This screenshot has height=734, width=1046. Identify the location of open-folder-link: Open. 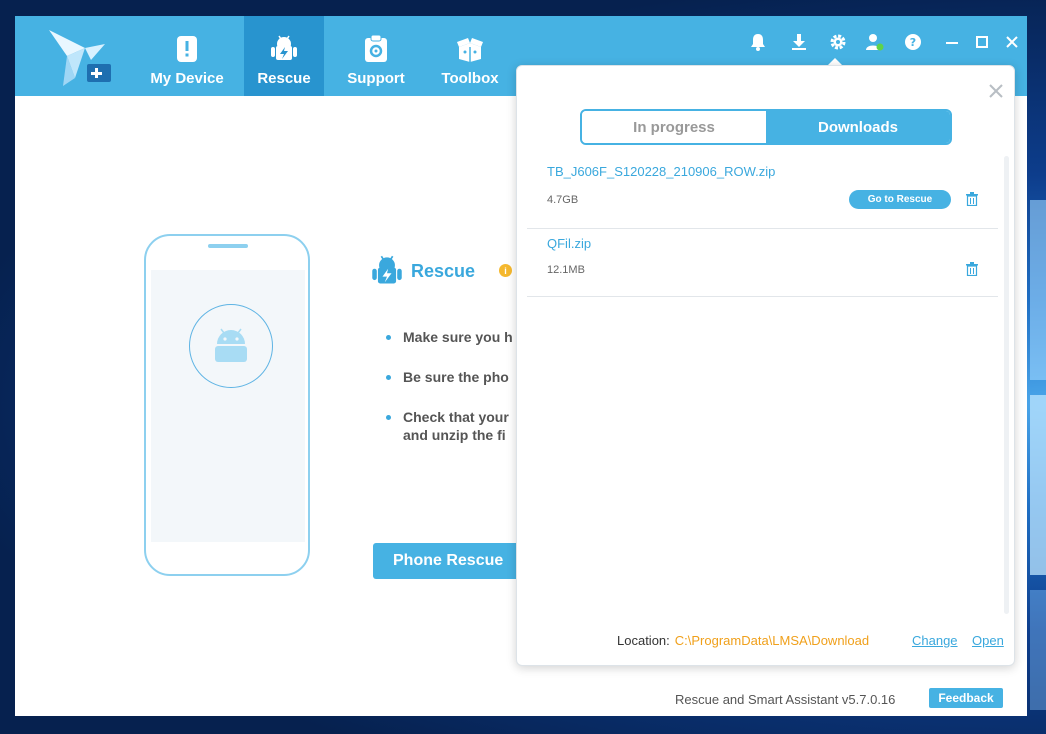
(988, 640).